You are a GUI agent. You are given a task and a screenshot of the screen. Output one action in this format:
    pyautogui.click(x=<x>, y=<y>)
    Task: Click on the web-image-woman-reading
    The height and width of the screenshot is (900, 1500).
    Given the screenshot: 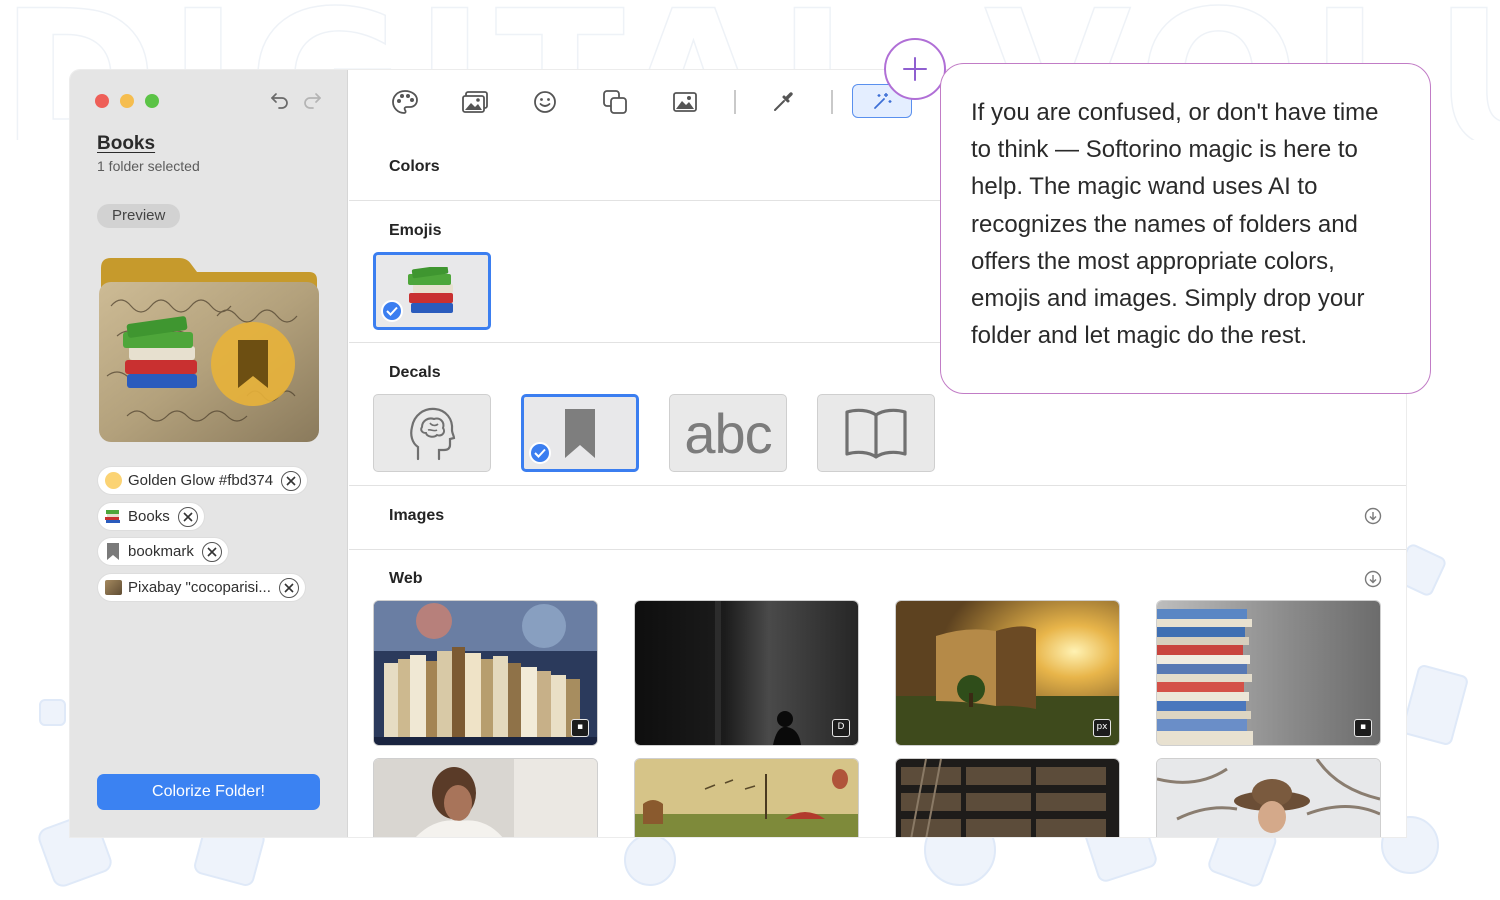 What is the action you would take?
    pyautogui.click(x=485, y=798)
    